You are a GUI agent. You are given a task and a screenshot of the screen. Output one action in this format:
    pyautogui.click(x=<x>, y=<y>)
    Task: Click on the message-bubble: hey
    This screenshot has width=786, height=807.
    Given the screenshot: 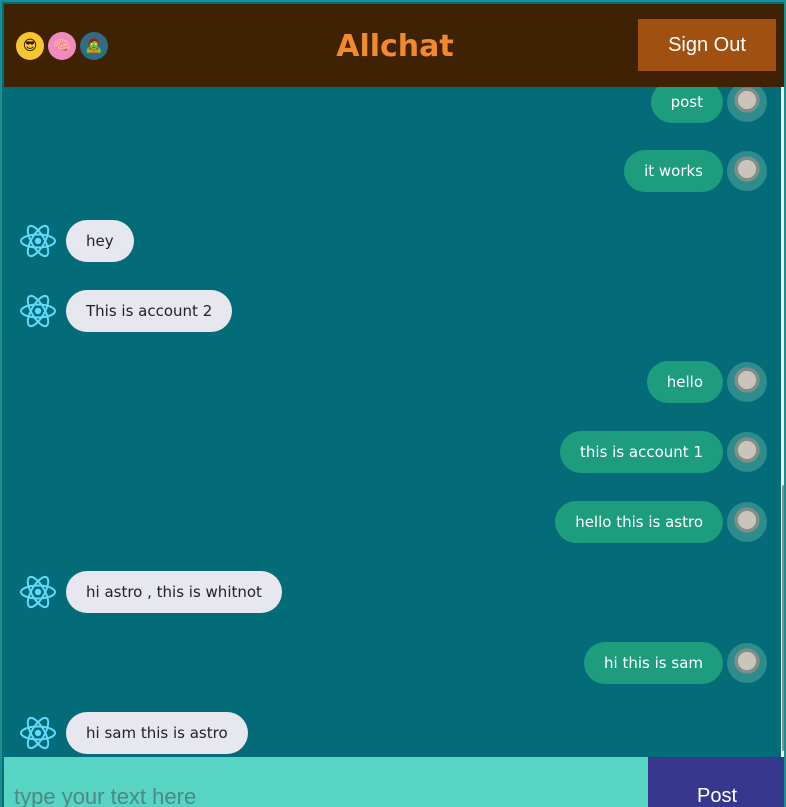 What is the action you would take?
    pyautogui.click(x=100, y=241)
    